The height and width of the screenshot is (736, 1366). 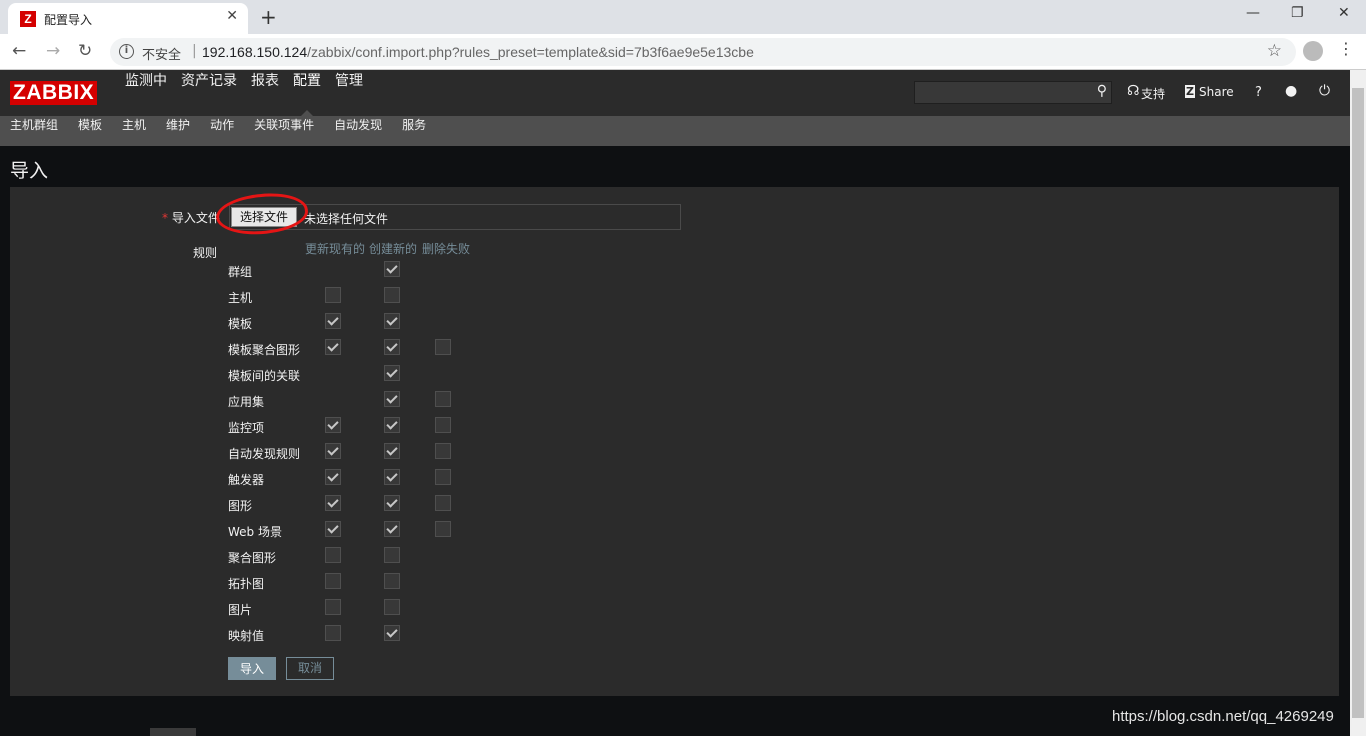 What do you see at coordinates (246, 480) in the screenshot?
I see `rule-name: 触发器` at bounding box center [246, 480].